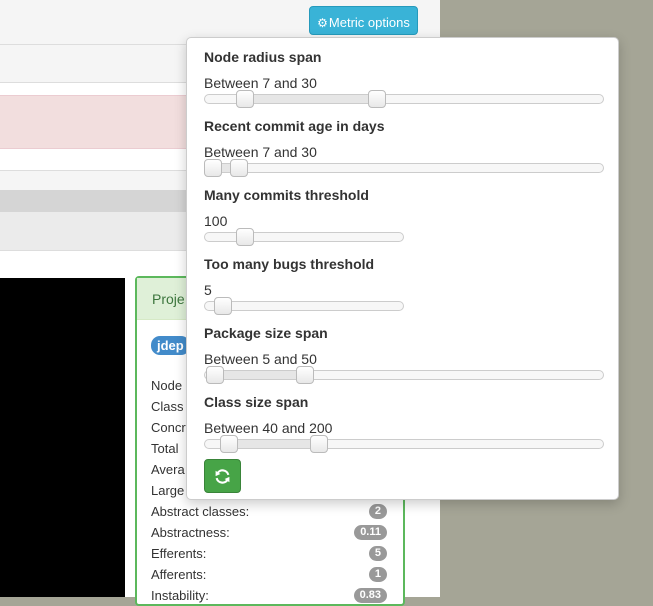 This screenshot has width=653, height=606. What do you see at coordinates (168, 490) in the screenshot?
I see `metric-label: Large` at bounding box center [168, 490].